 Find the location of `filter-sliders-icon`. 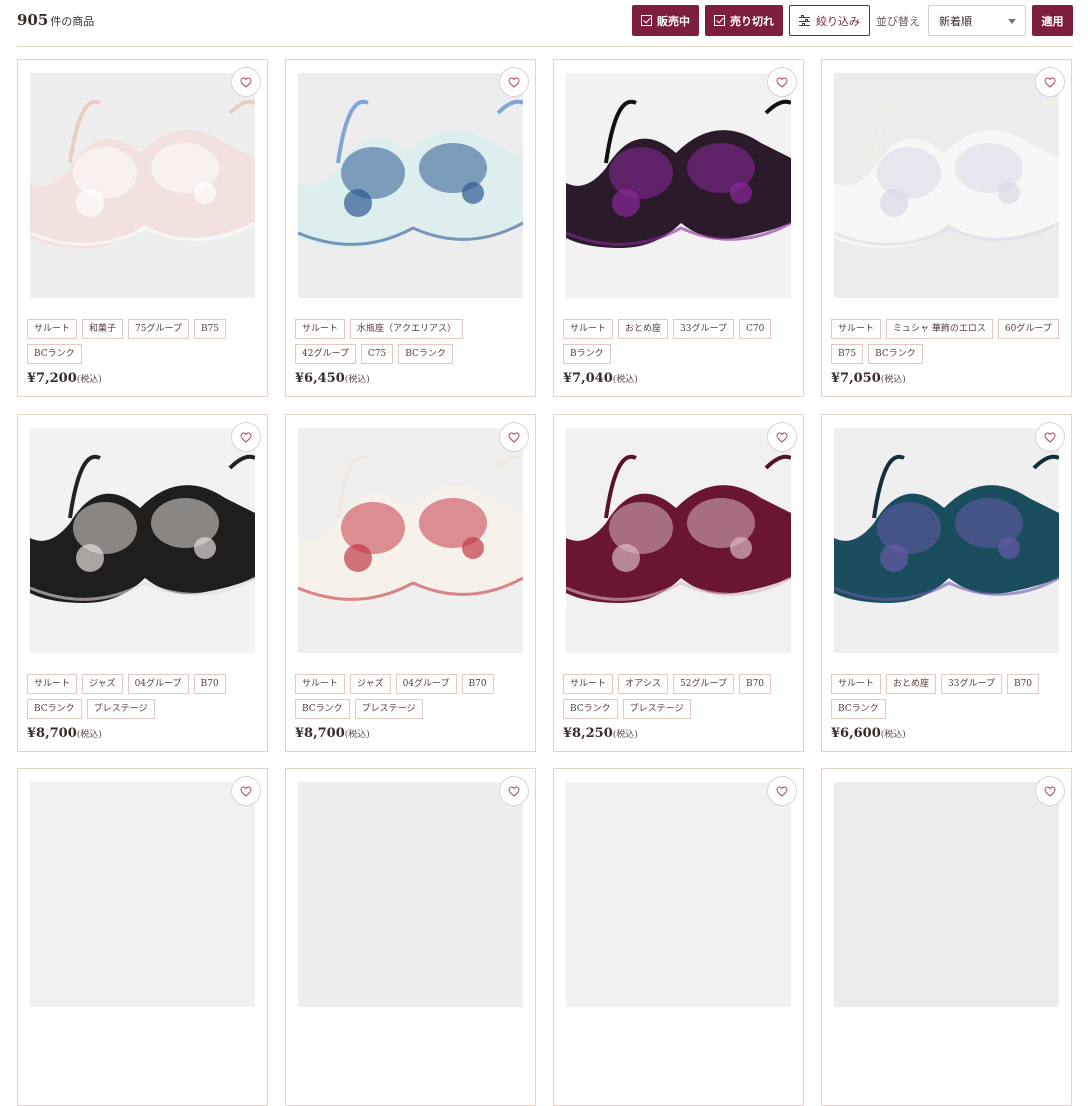

filter-sliders-icon is located at coordinates (804, 20).